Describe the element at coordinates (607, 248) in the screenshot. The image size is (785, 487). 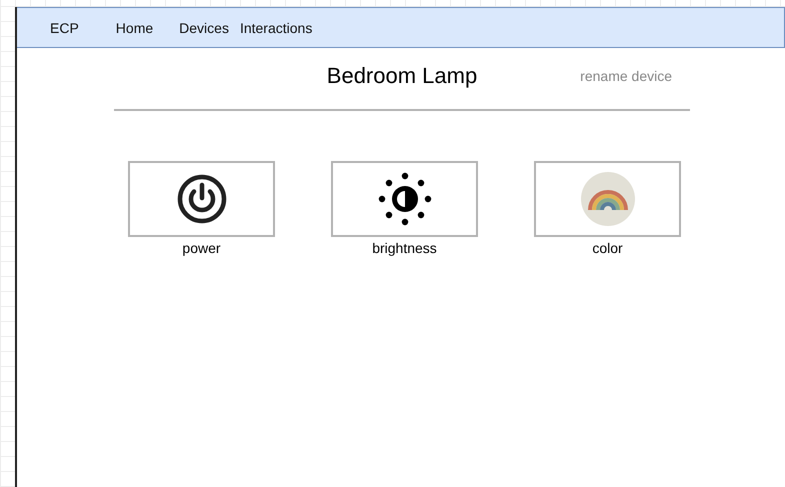
I see `tile-label: color` at that location.